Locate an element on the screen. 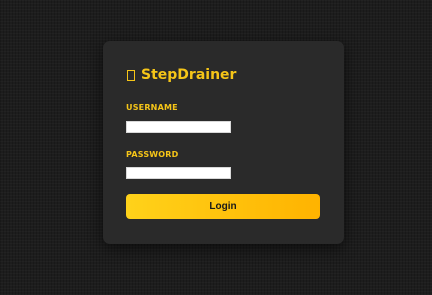  app-title-row: StepDrainer is located at coordinates (181, 75).